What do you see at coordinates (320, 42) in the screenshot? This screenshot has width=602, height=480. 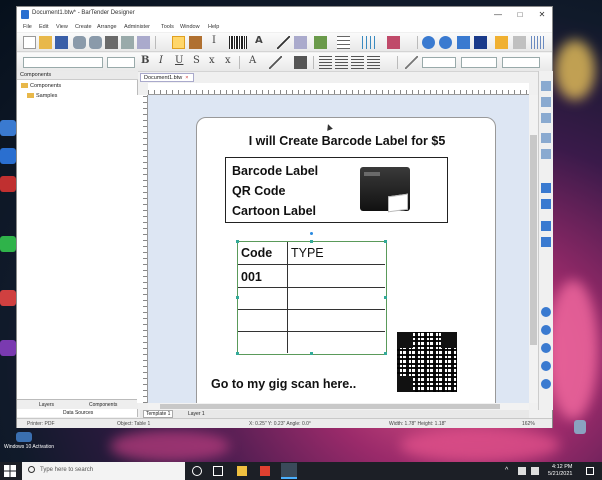 I see `picture-tool-icon` at bounding box center [320, 42].